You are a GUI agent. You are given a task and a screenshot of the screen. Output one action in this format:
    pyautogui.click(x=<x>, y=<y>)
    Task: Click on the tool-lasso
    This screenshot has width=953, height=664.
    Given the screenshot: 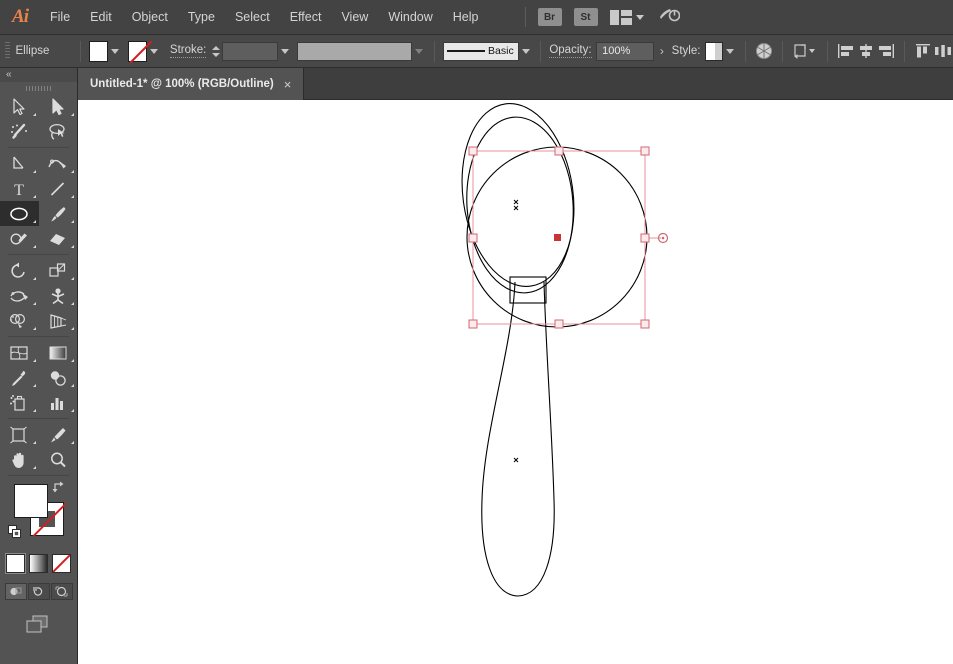 What is the action you would take?
    pyautogui.click(x=58, y=131)
    